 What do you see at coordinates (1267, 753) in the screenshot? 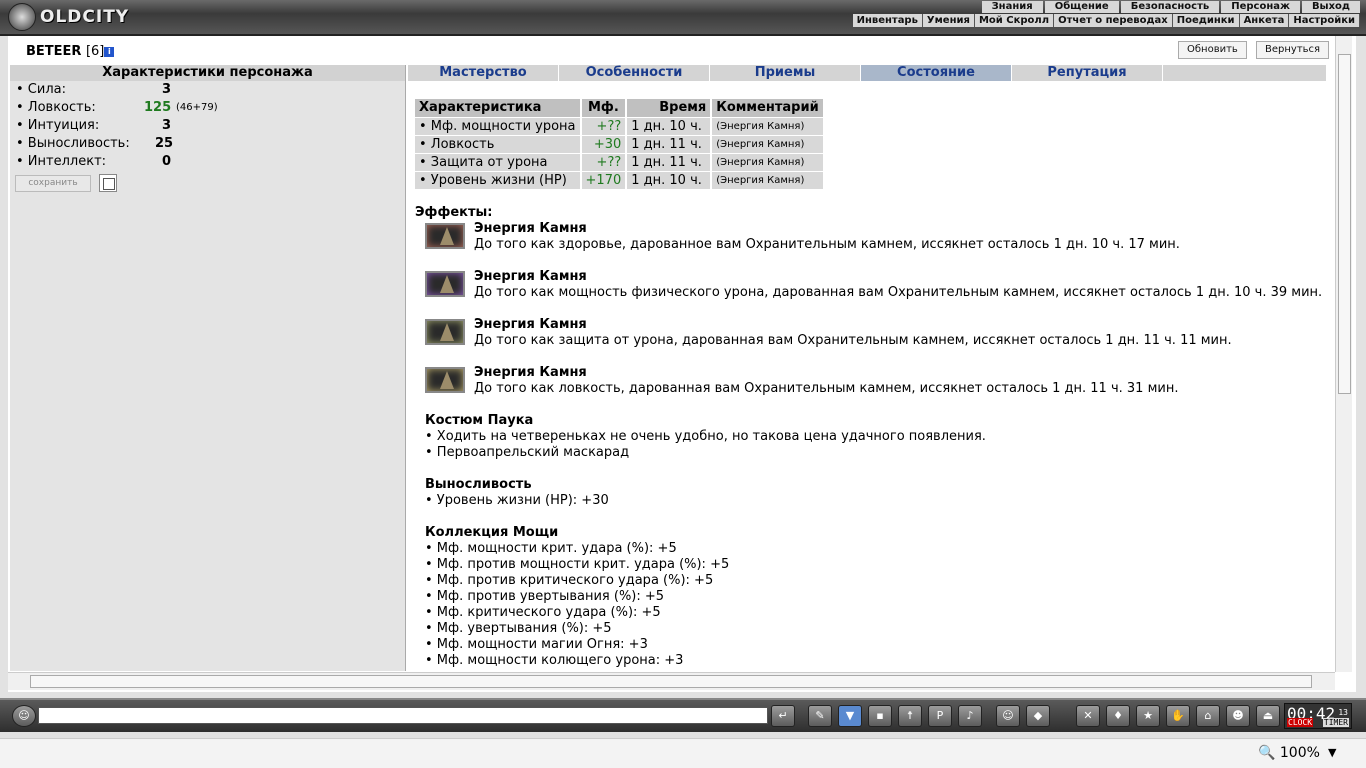
I see `zoom-icon: 🔍` at bounding box center [1267, 753].